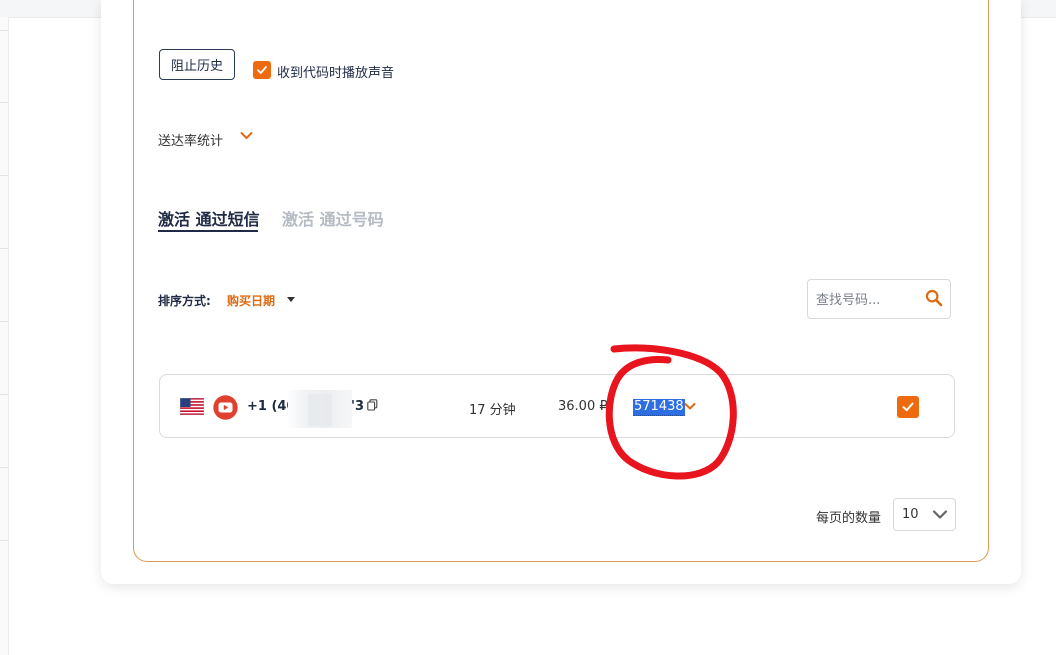  What do you see at coordinates (184, 301) in the screenshot?
I see `sort-label: 排序方式:` at bounding box center [184, 301].